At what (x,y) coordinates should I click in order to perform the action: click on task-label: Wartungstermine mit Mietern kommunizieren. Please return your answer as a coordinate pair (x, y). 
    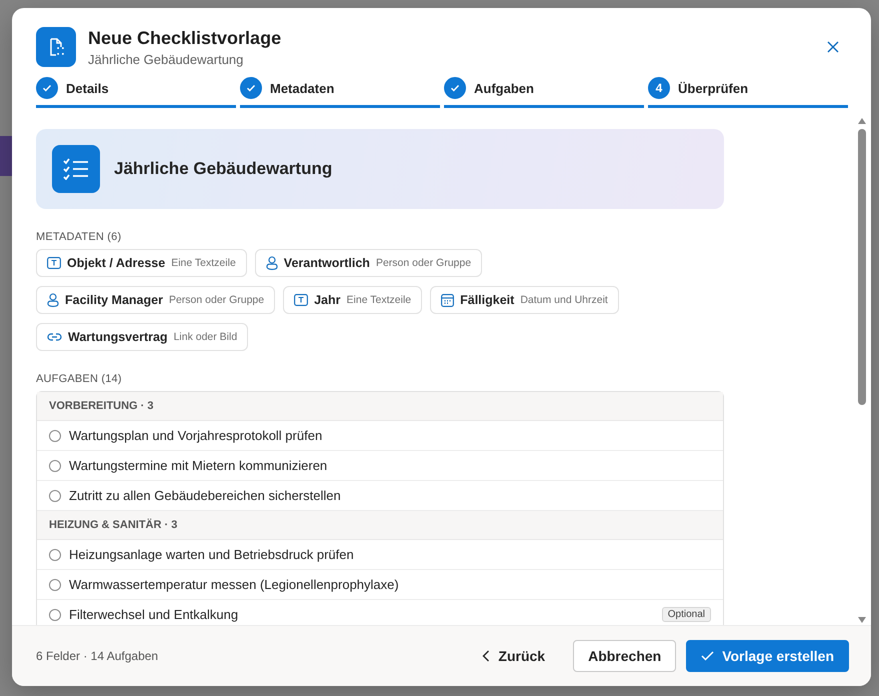
    Looking at the image, I should click on (198, 465).